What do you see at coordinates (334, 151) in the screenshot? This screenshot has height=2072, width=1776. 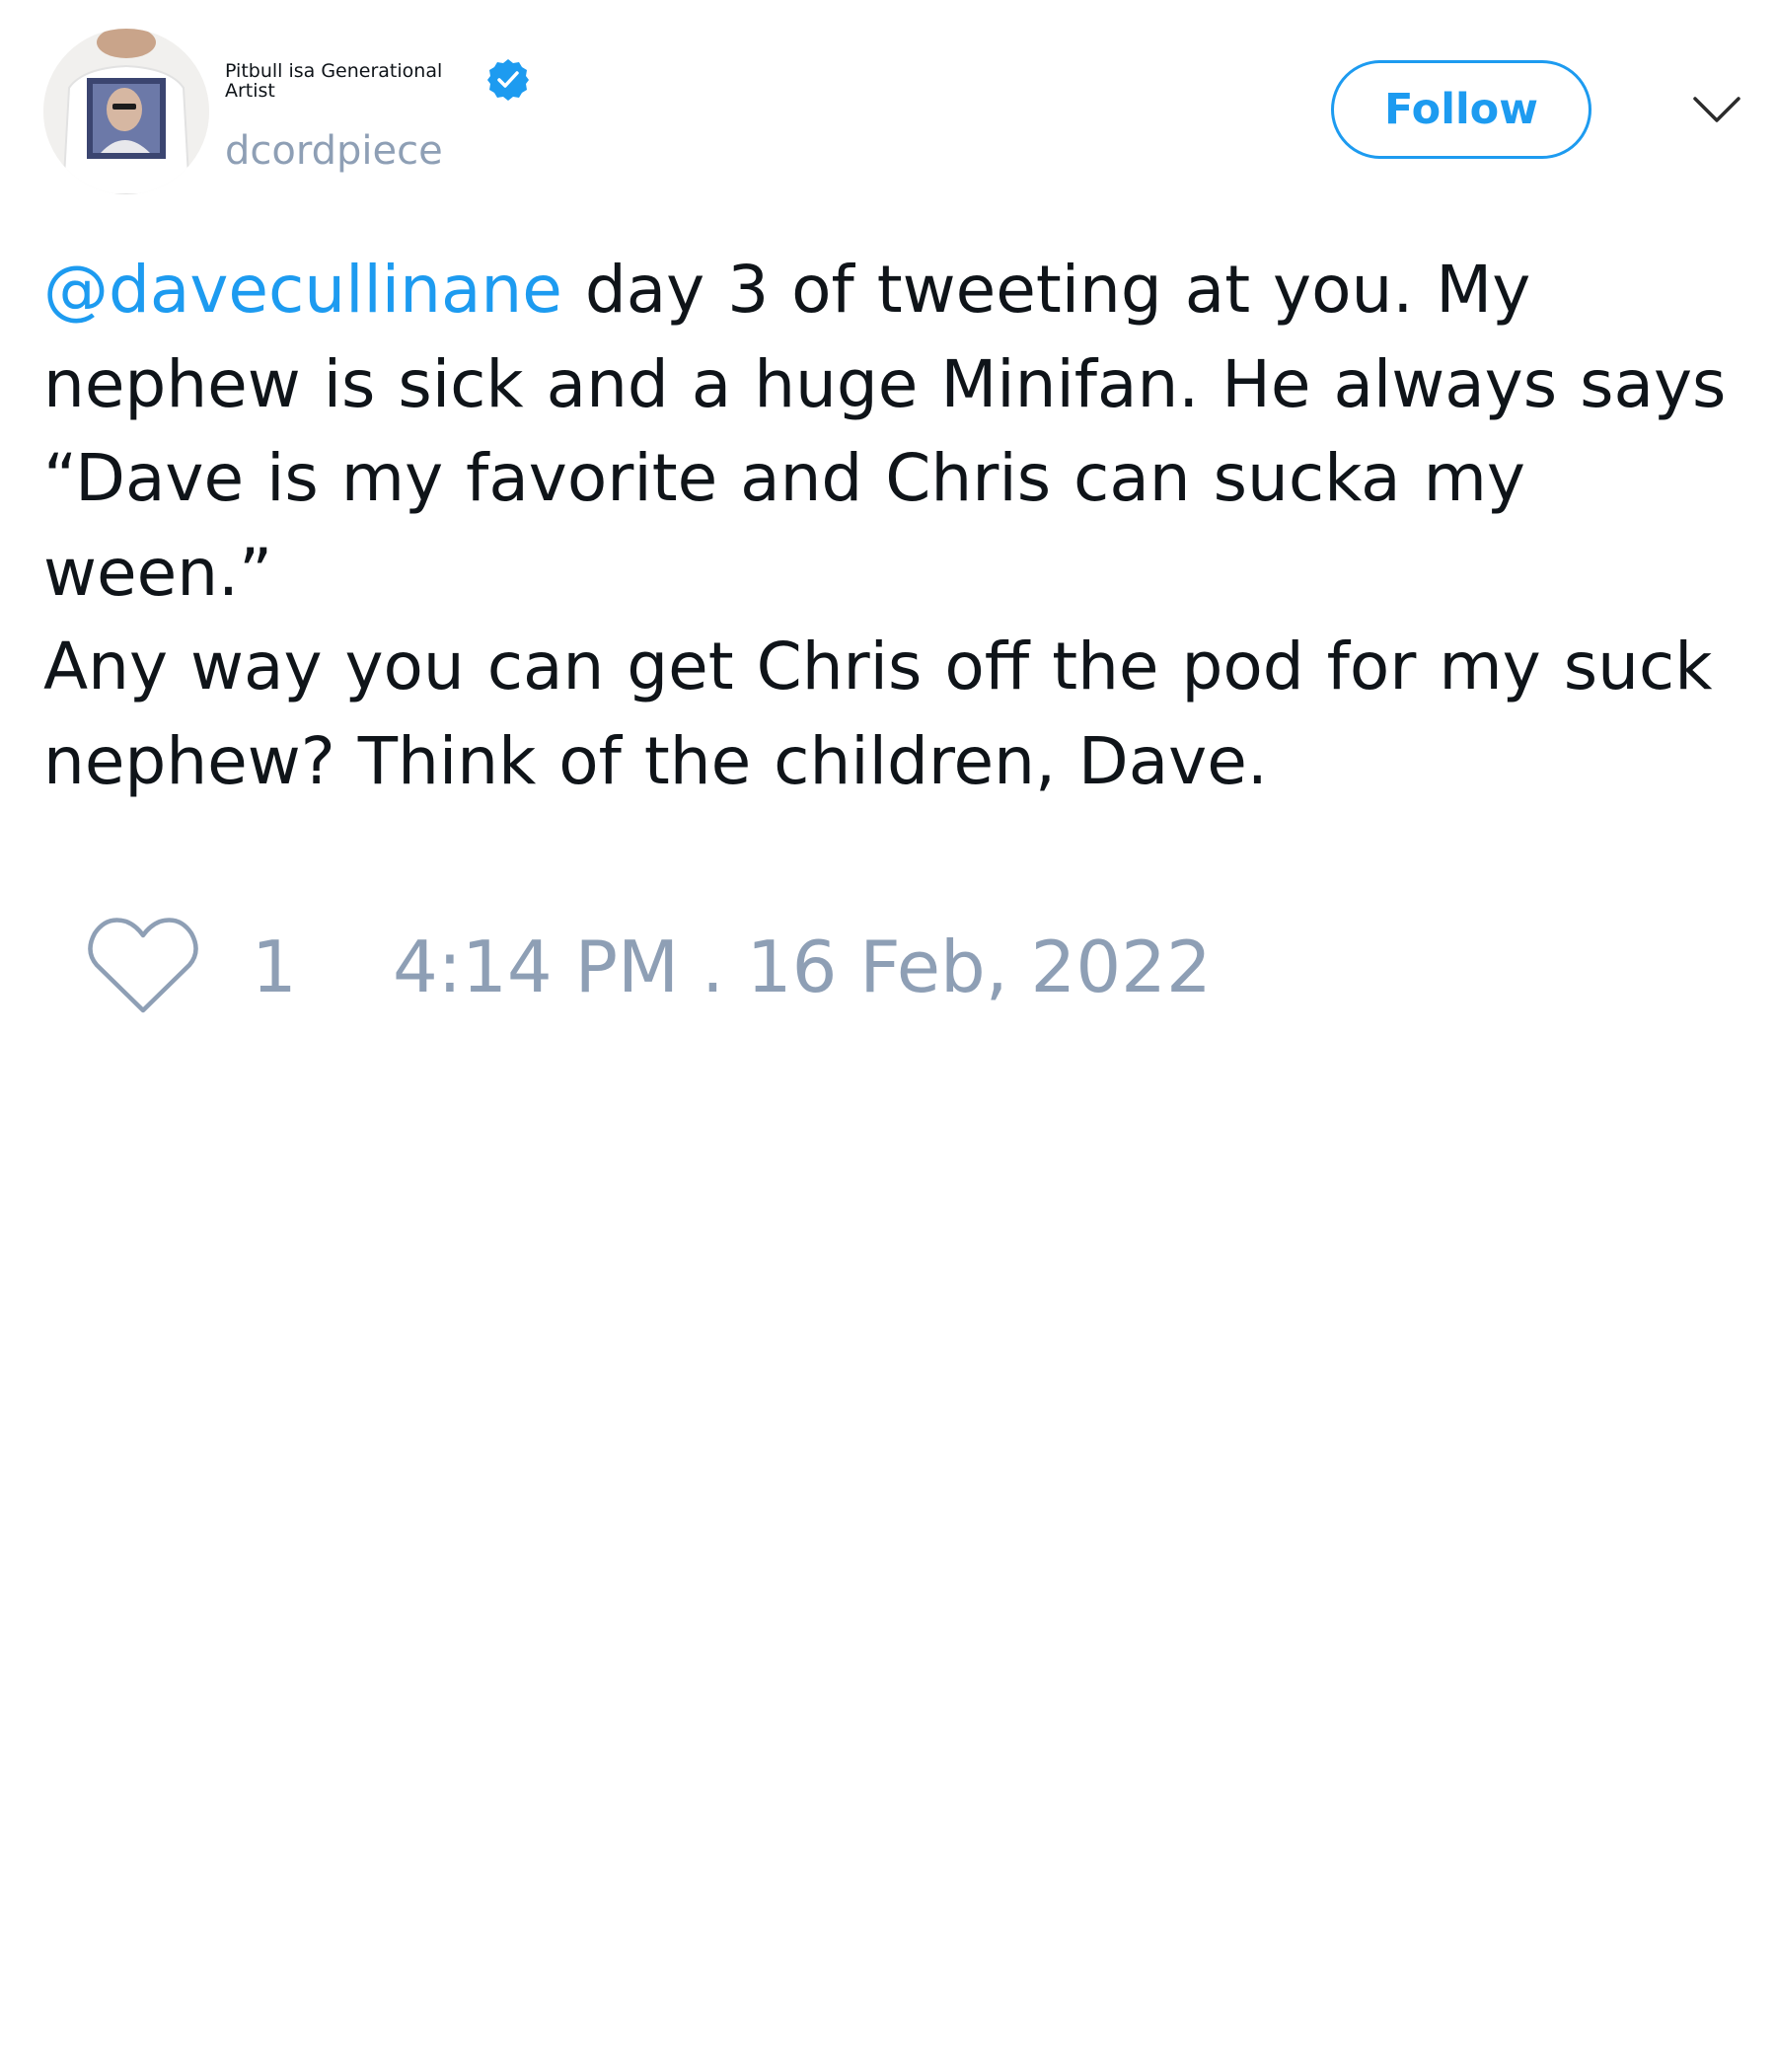 I see `author-handle: dcordpiece` at bounding box center [334, 151].